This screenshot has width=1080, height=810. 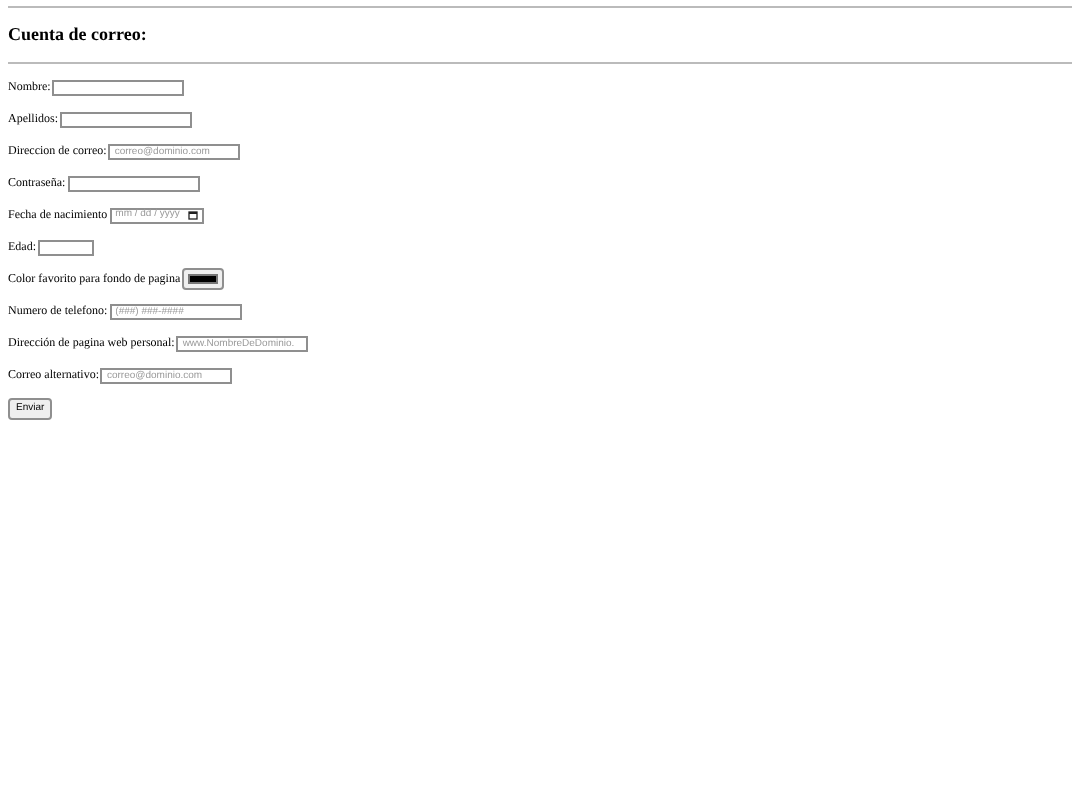 What do you see at coordinates (203, 279) in the screenshot?
I see `color-picker` at bounding box center [203, 279].